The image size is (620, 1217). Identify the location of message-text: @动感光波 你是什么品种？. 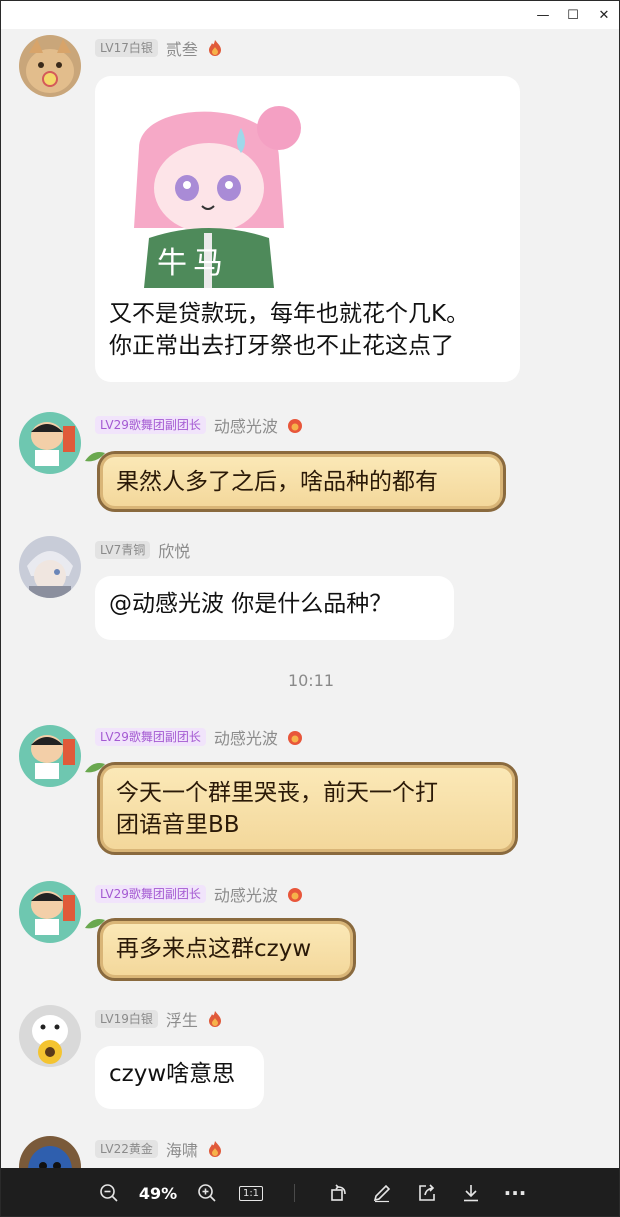
(251, 604).